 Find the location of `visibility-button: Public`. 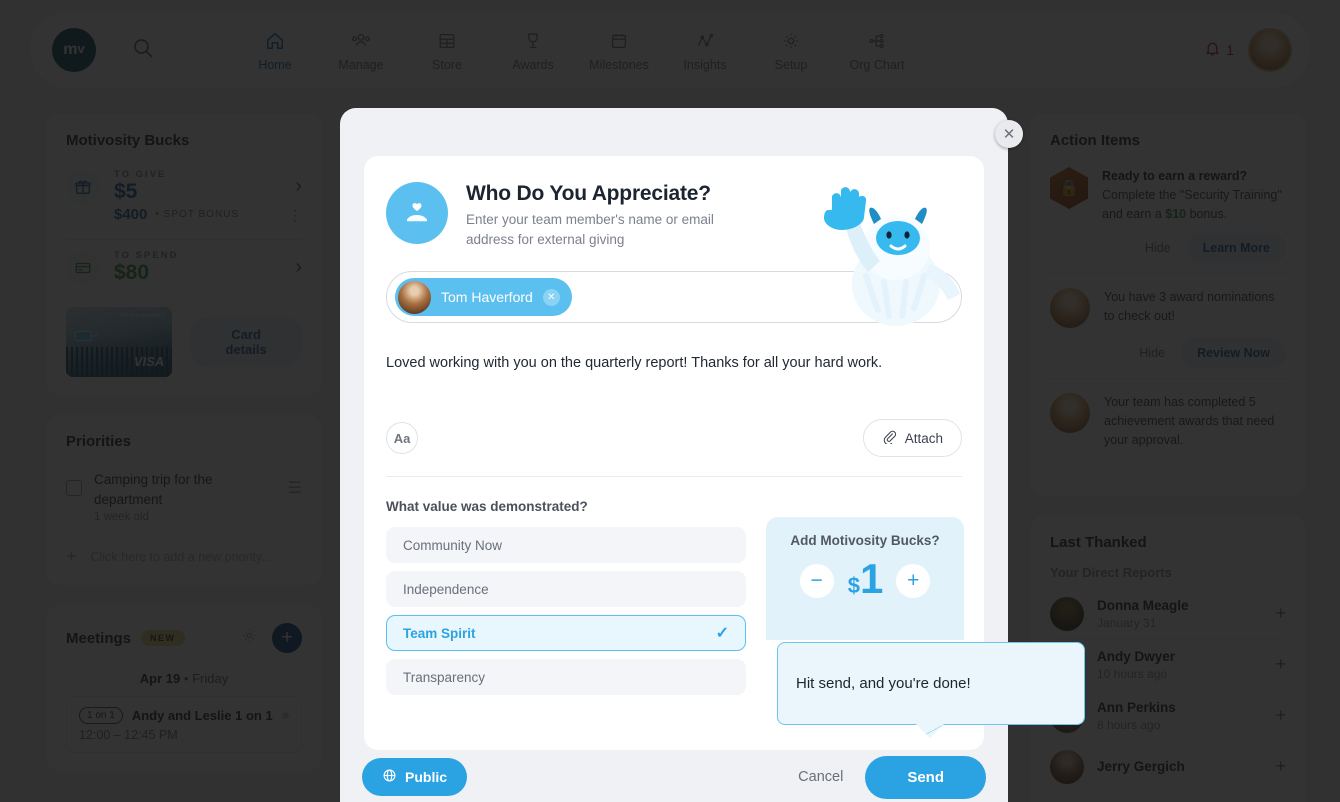

visibility-button: Public is located at coordinates (415, 777).